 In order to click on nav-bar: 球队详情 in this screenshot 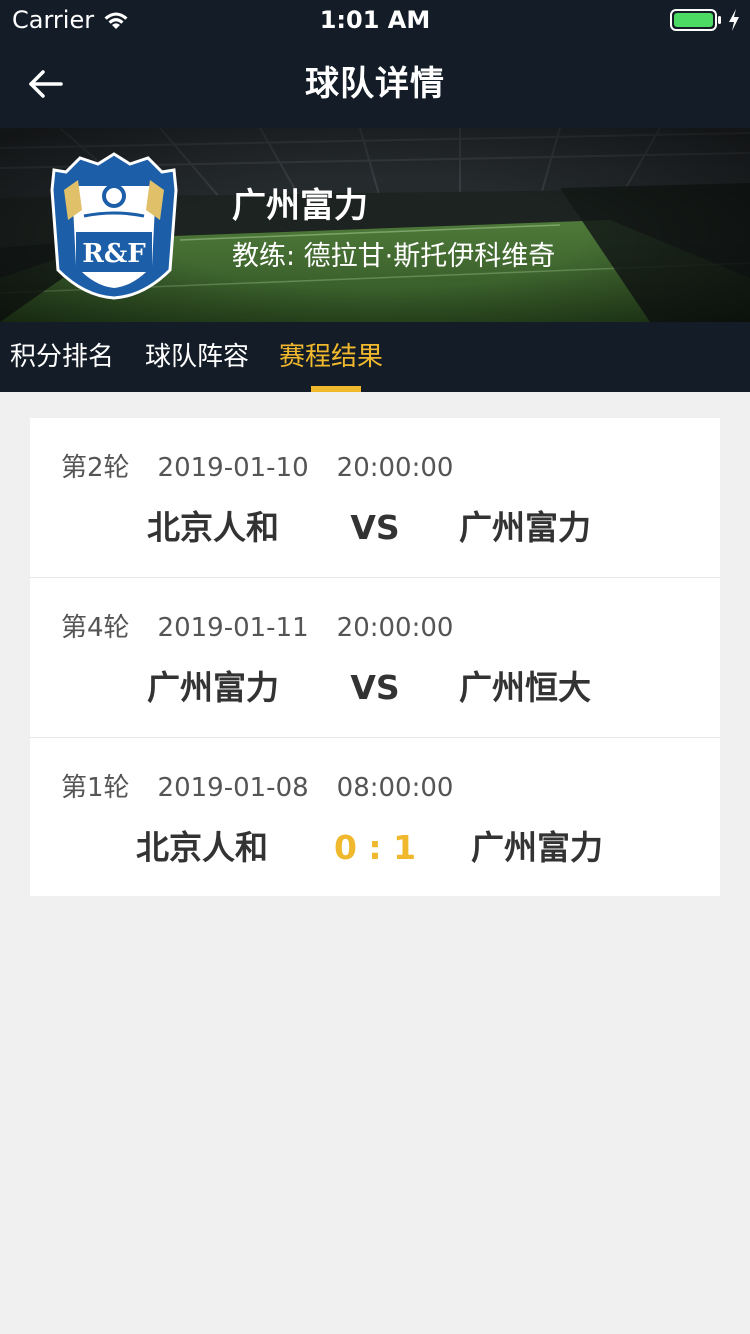, I will do `click(375, 84)`.